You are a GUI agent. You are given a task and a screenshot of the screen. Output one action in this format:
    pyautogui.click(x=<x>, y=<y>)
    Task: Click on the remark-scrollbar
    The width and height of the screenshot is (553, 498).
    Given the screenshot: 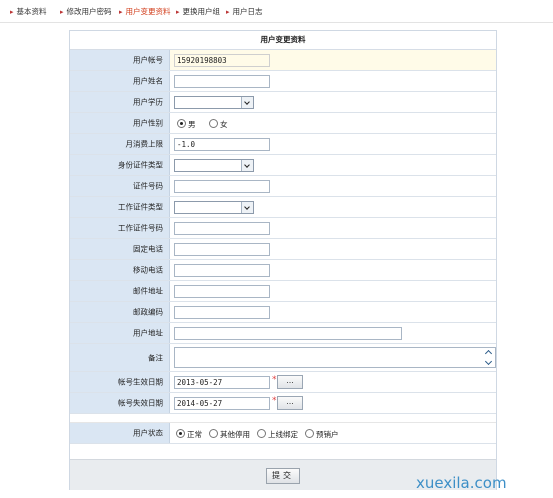 What is the action you would take?
    pyautogui.click(x=489, y=357)
    